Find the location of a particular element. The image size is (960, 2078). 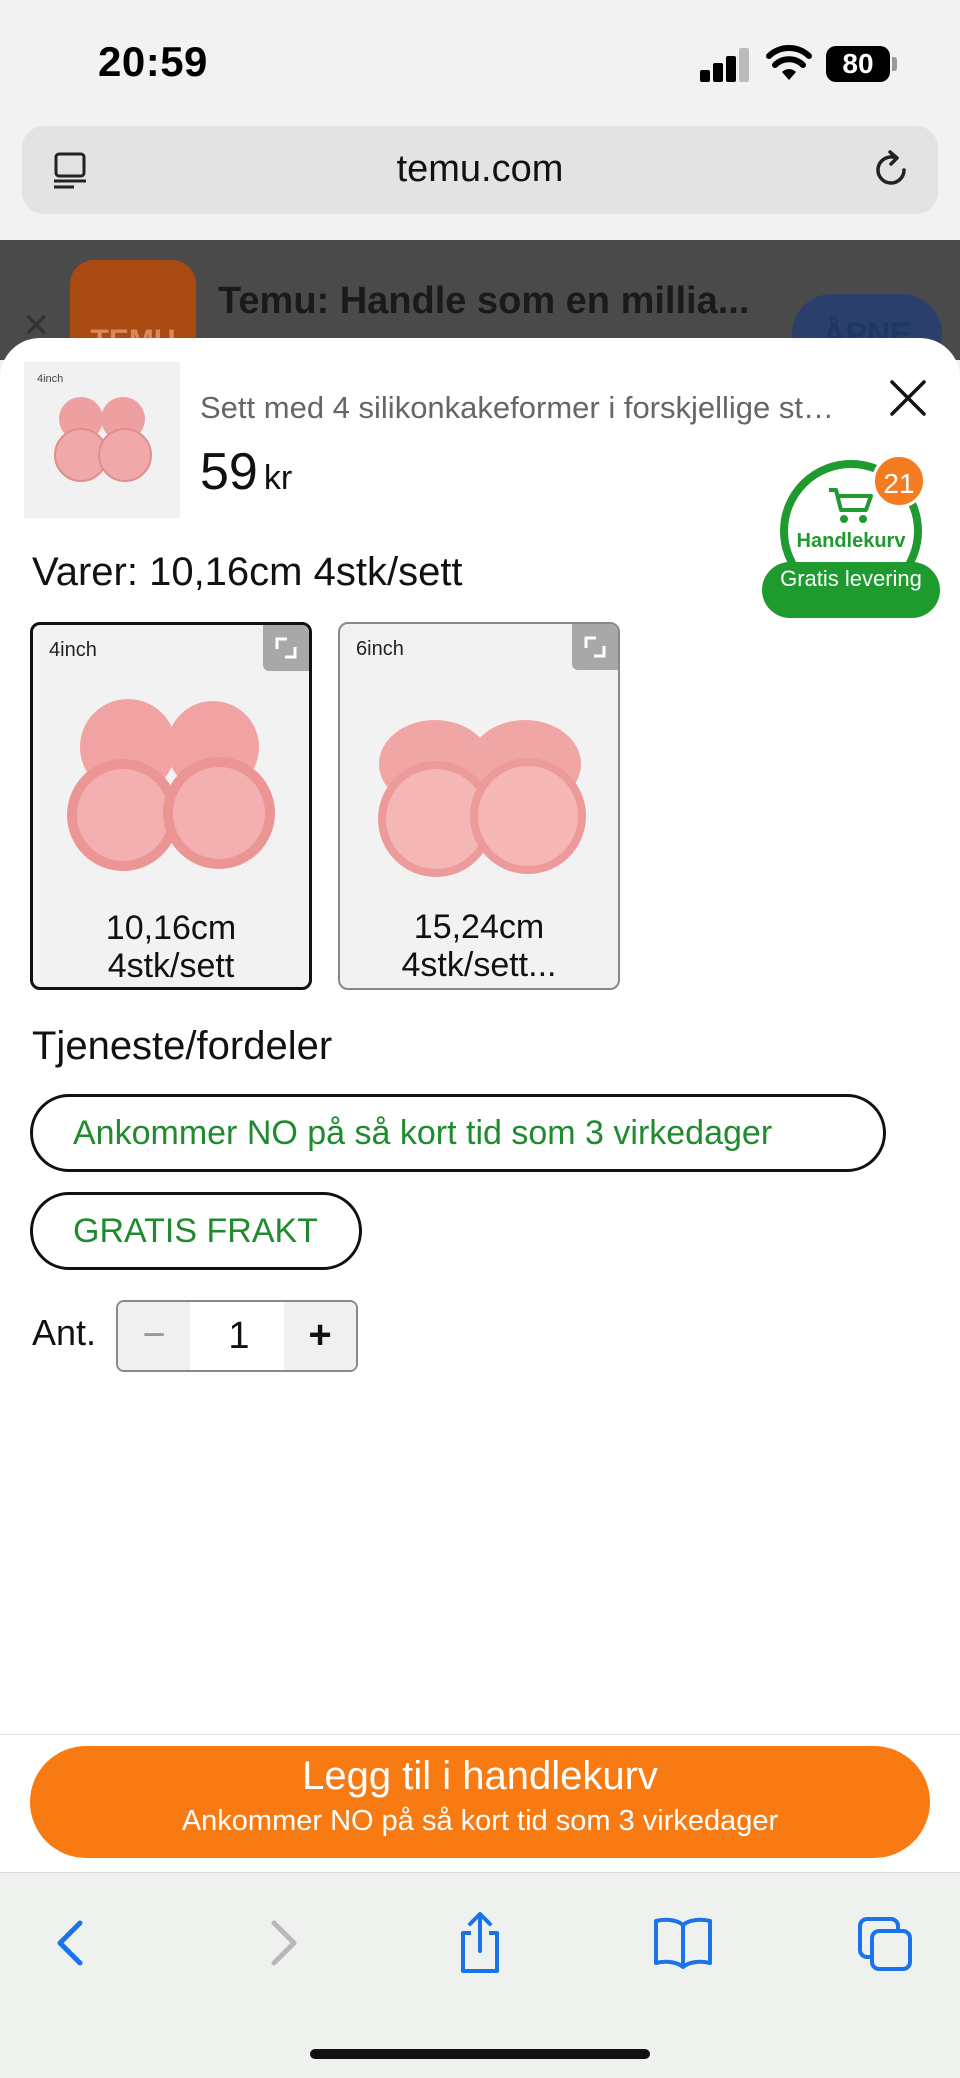

variant-tag: 4inch is located at coordinates (73, 650).